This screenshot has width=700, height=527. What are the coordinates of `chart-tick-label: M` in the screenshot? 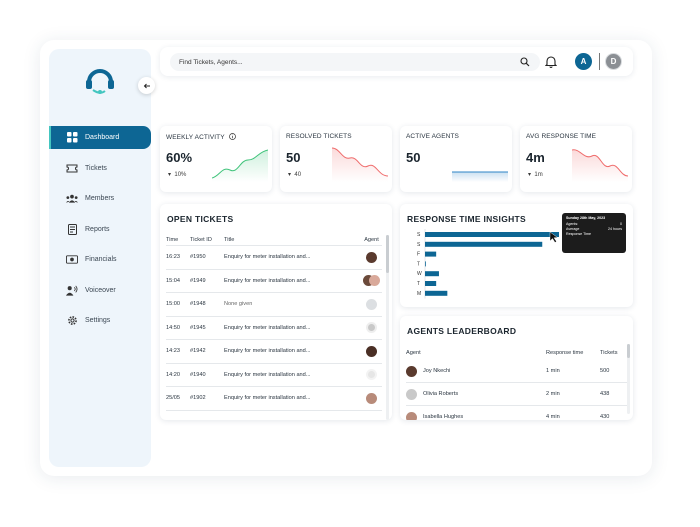 It's located at (419, 294).